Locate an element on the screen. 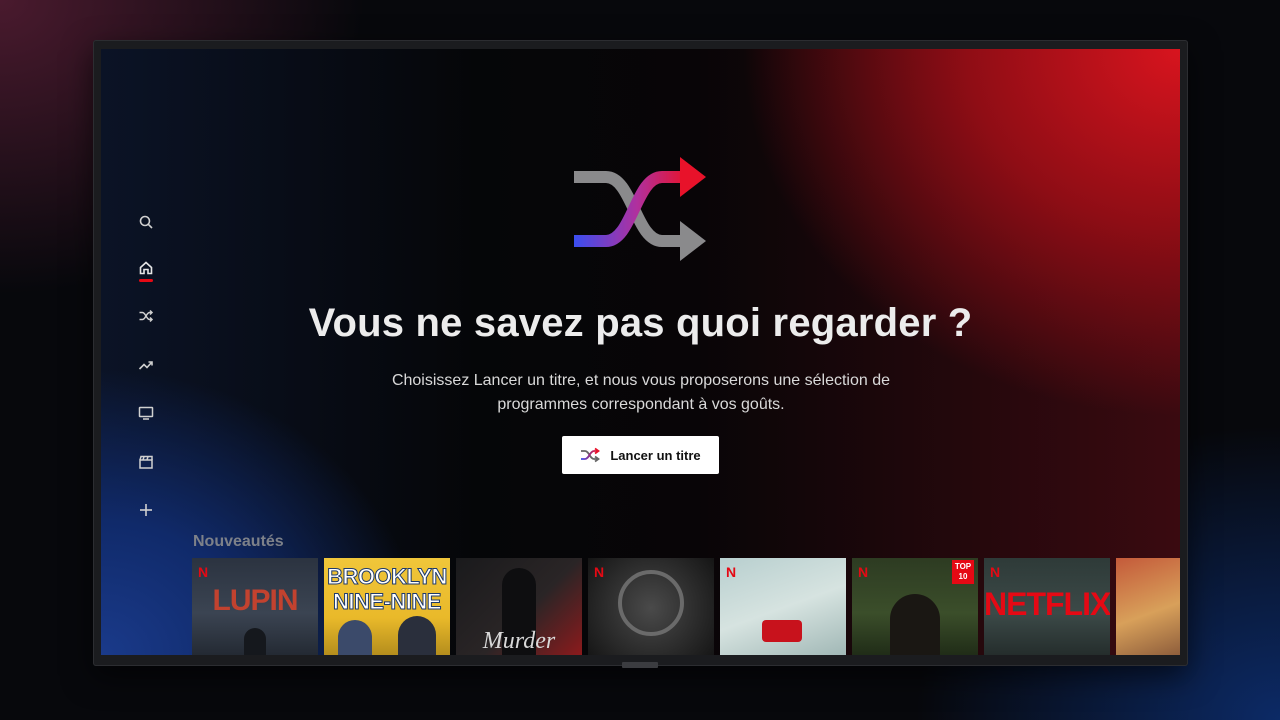 The image size is (1280, 720). title-tile-partial is located at coordinates (1148, 606).